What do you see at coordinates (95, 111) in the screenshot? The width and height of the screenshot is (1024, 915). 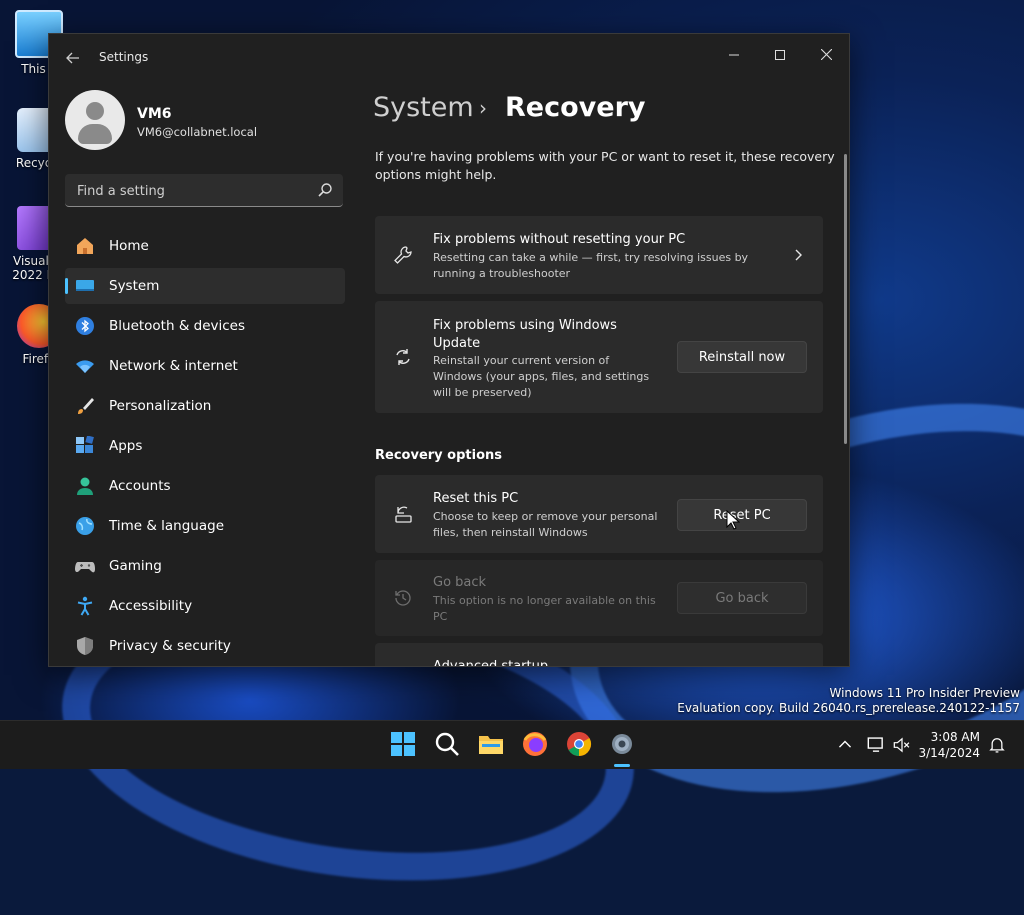 I see `avatar-head` at bounding box center [95, 111].